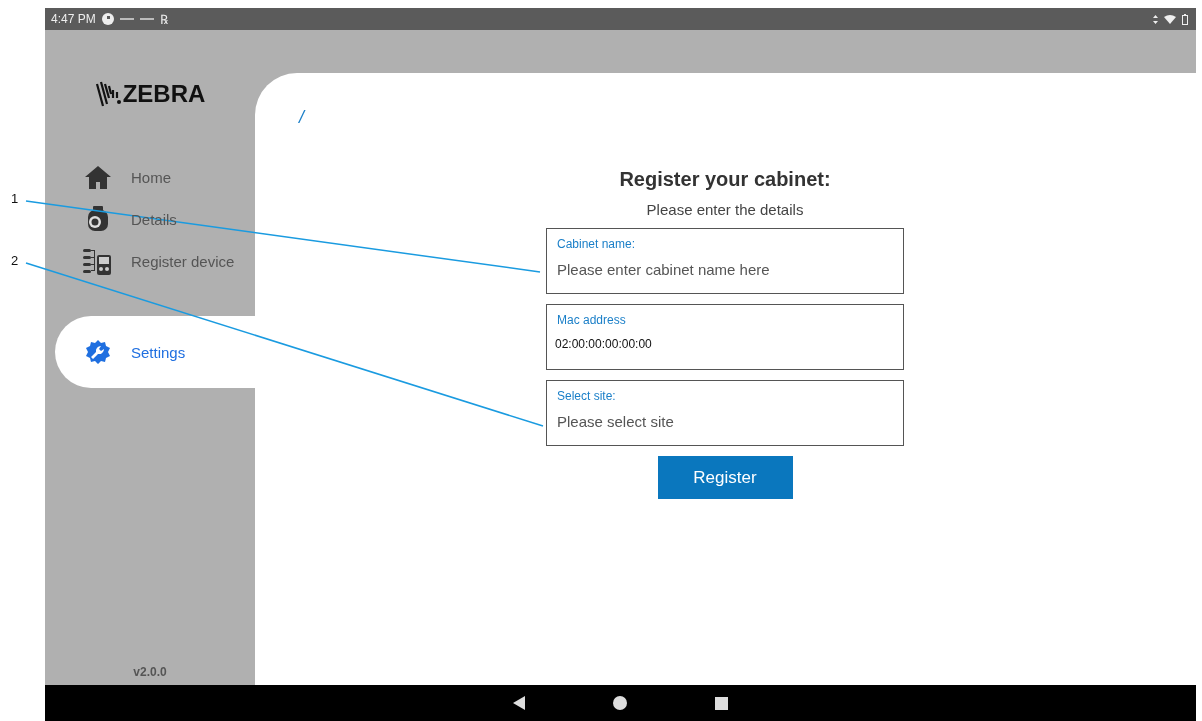 The height and width of the screenshot is (721, 1202). Describe the element at coordinates (725, 261) in the screenshot. I see `input-field: Cabinet name: Please enter cabinet name here` at that location.